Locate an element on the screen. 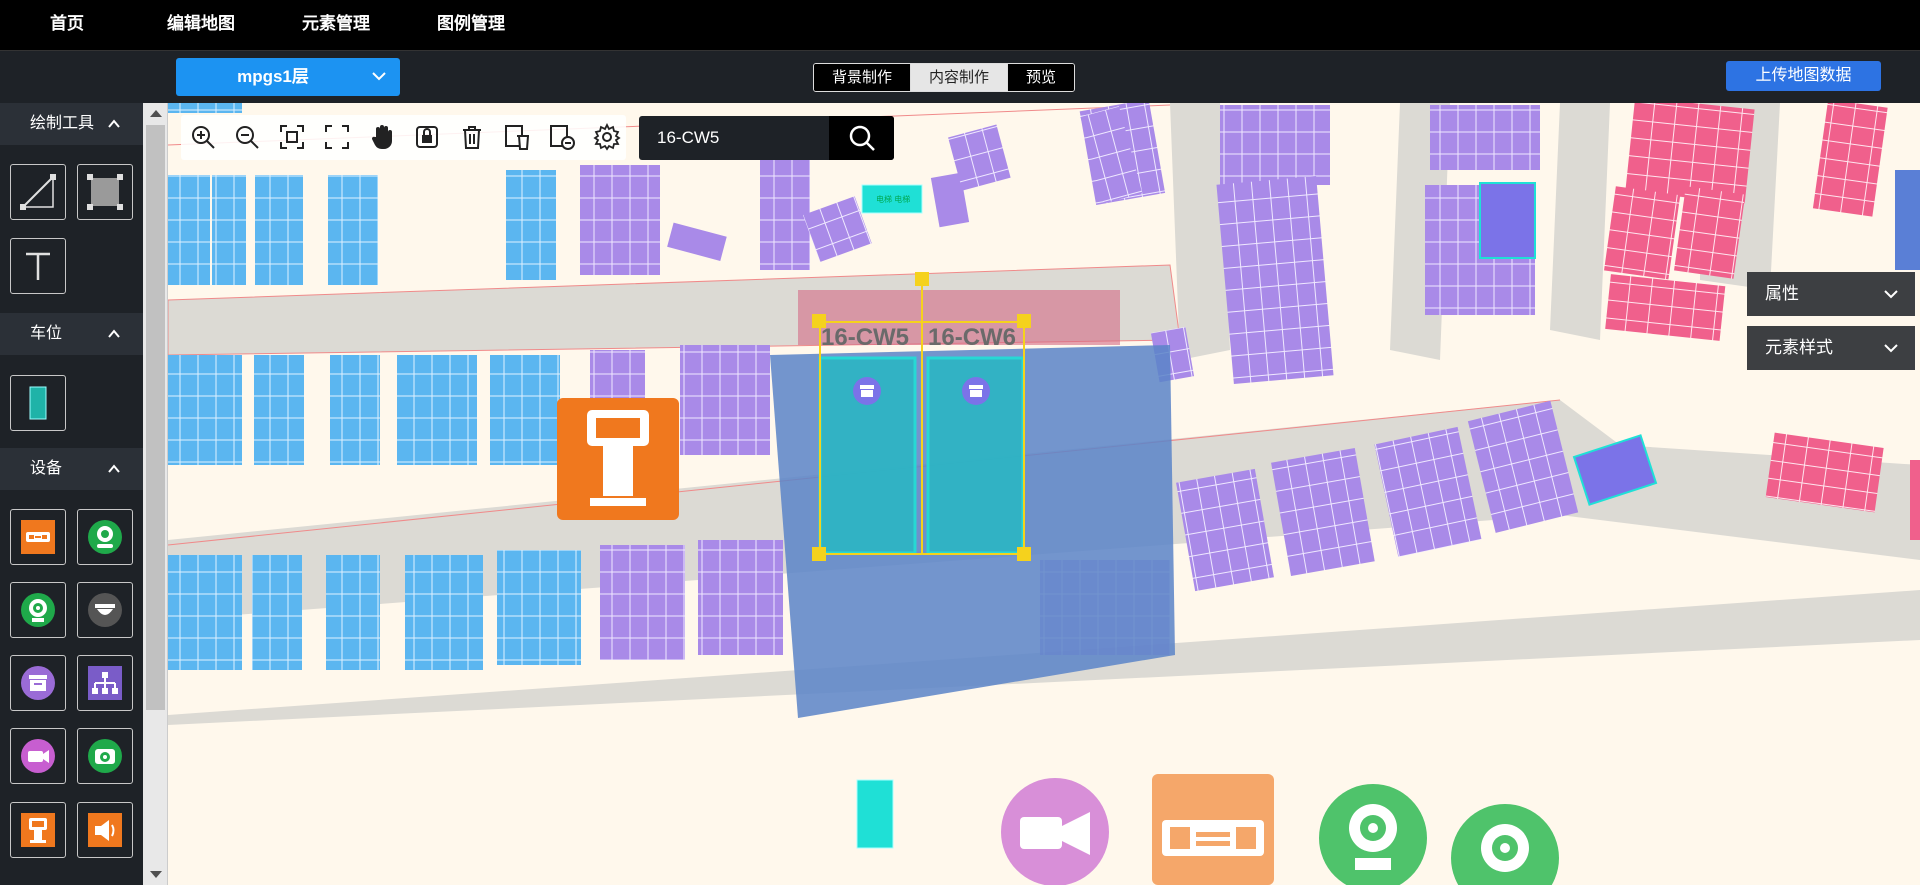  tab-content: 内容制作 is located at coordinates (959, 77).